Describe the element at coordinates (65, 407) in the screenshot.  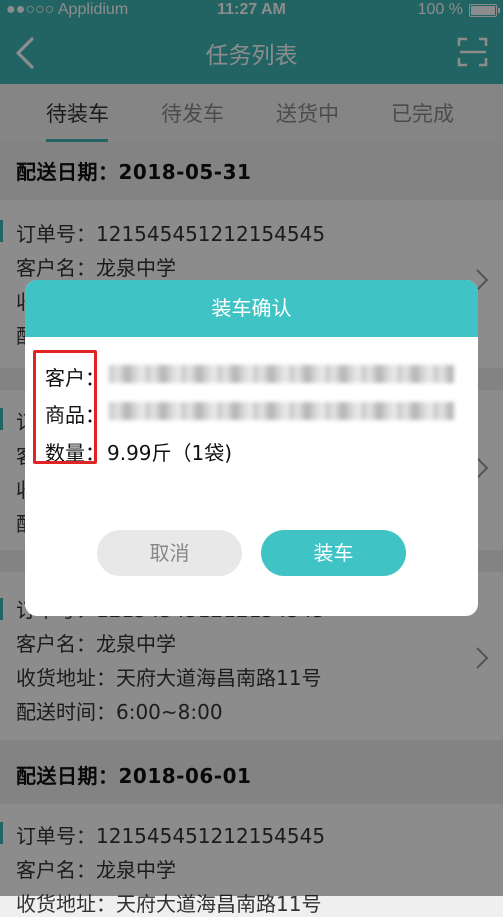
I see `highlight-box` at that location.